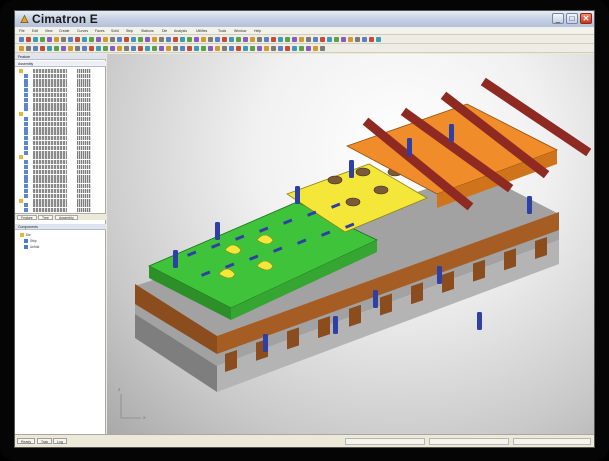  What do you see at coordinates (115, 31) in the screenshot?
I see `menu-item-solid: Solid` at bounding box center [115, 31].